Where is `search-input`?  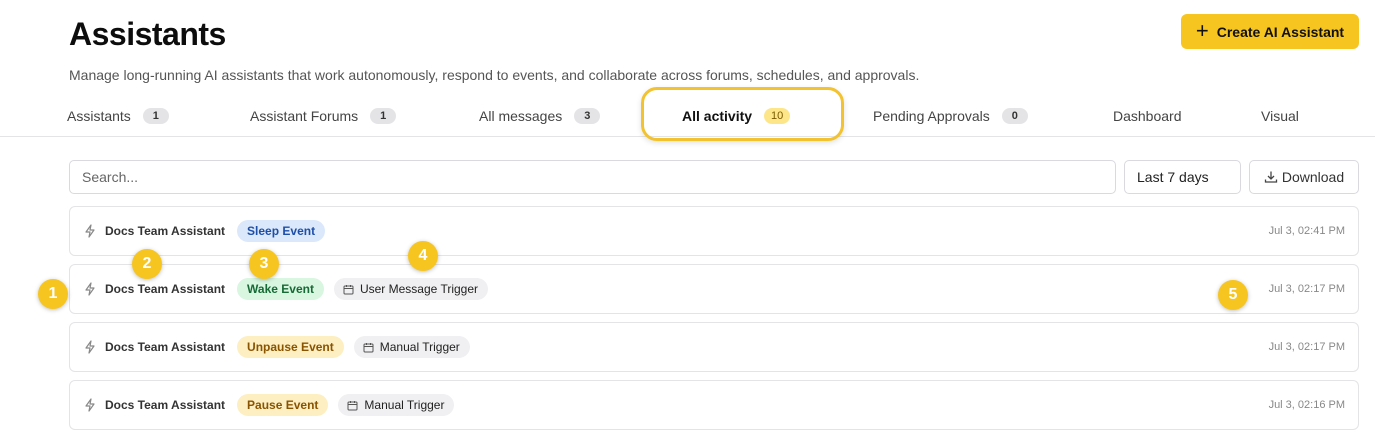
search-input is located at coordinates (592, 177).